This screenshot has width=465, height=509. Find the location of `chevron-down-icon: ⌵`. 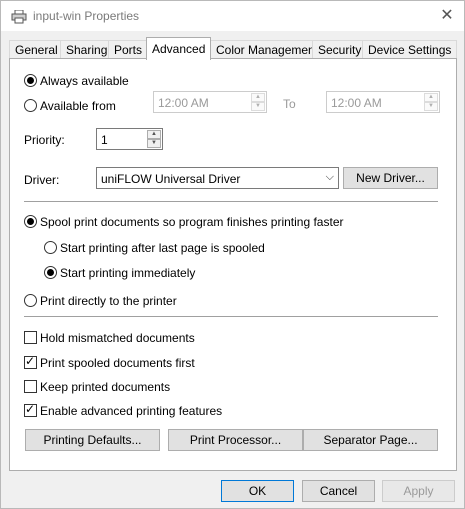

chevron-down-icon: ⌵ is located at coordinates (329, 177).